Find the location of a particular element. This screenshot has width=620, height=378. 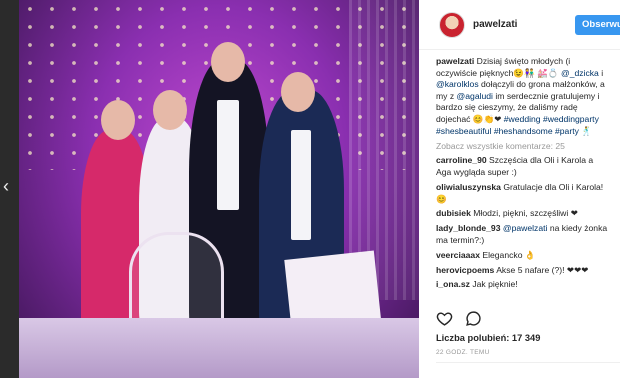

caption-link: @_dzicka is located at coordinates (580, 73).